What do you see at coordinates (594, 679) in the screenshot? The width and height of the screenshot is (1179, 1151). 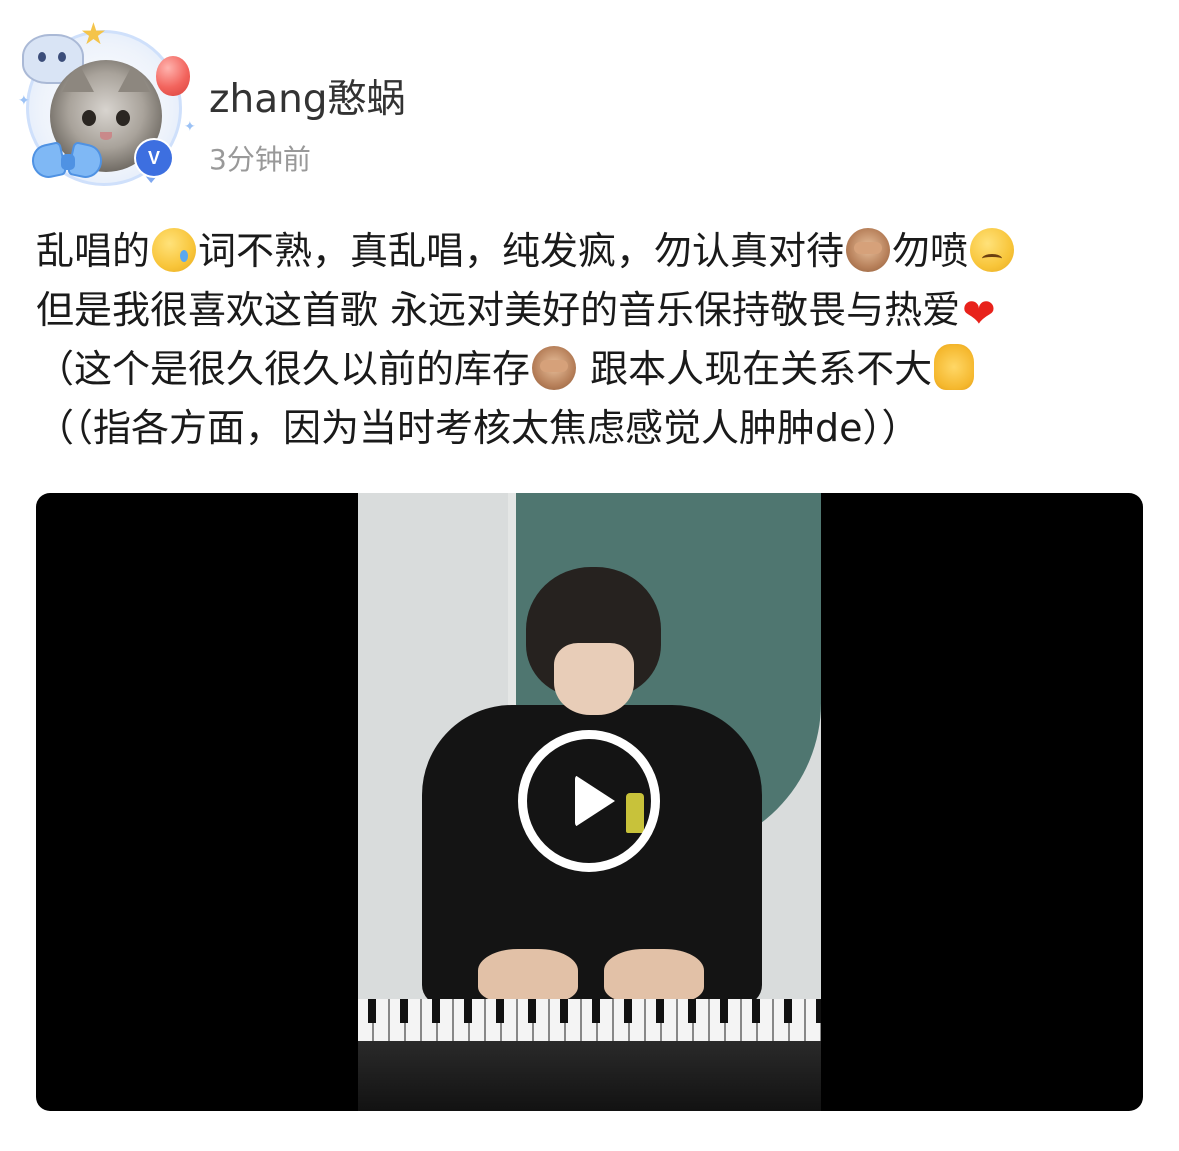 I see `person-face` at bounding box center [594, 679].